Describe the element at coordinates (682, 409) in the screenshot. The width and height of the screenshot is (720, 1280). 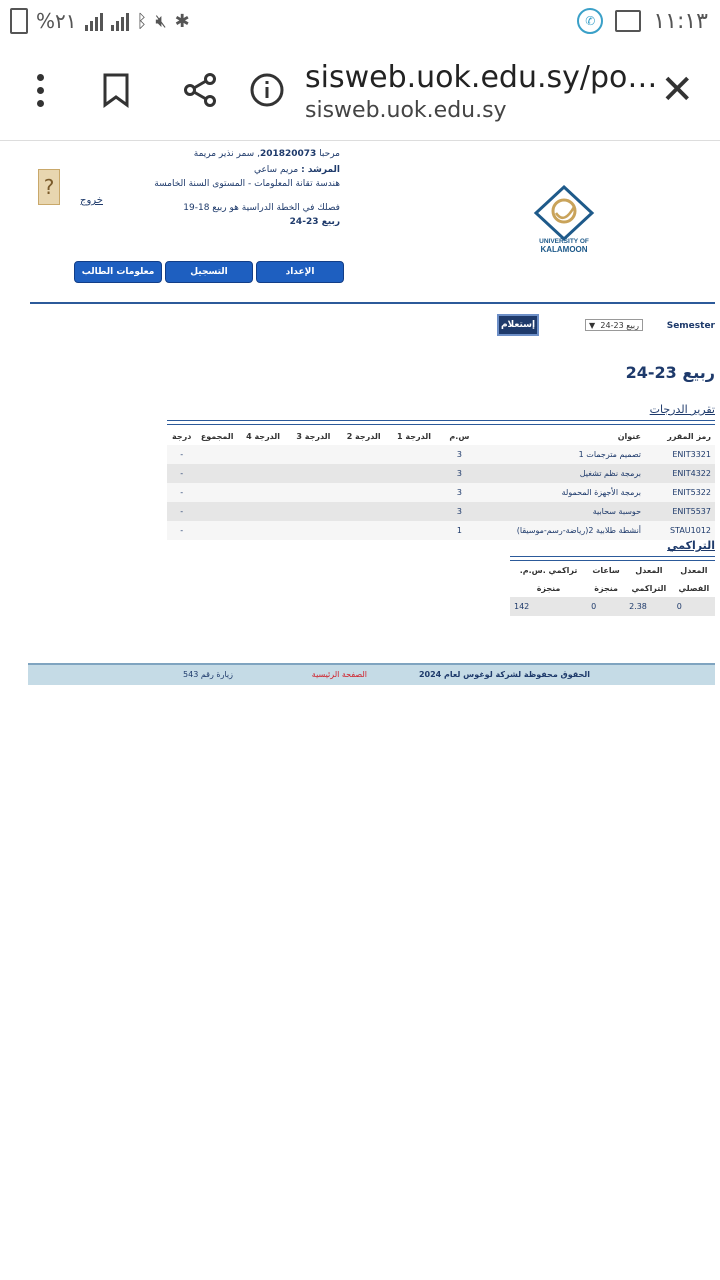
I see `grades-title: تقرير الدرجات` at that location.